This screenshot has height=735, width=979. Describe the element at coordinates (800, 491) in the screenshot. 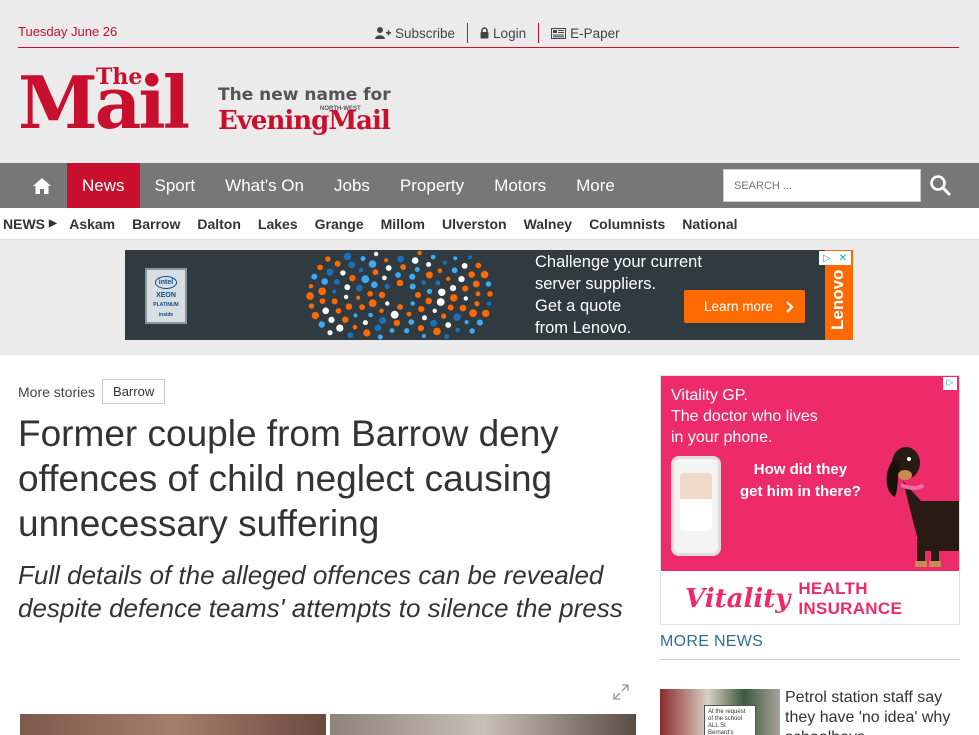

I see `question-line-2: get him in there?` at that location.